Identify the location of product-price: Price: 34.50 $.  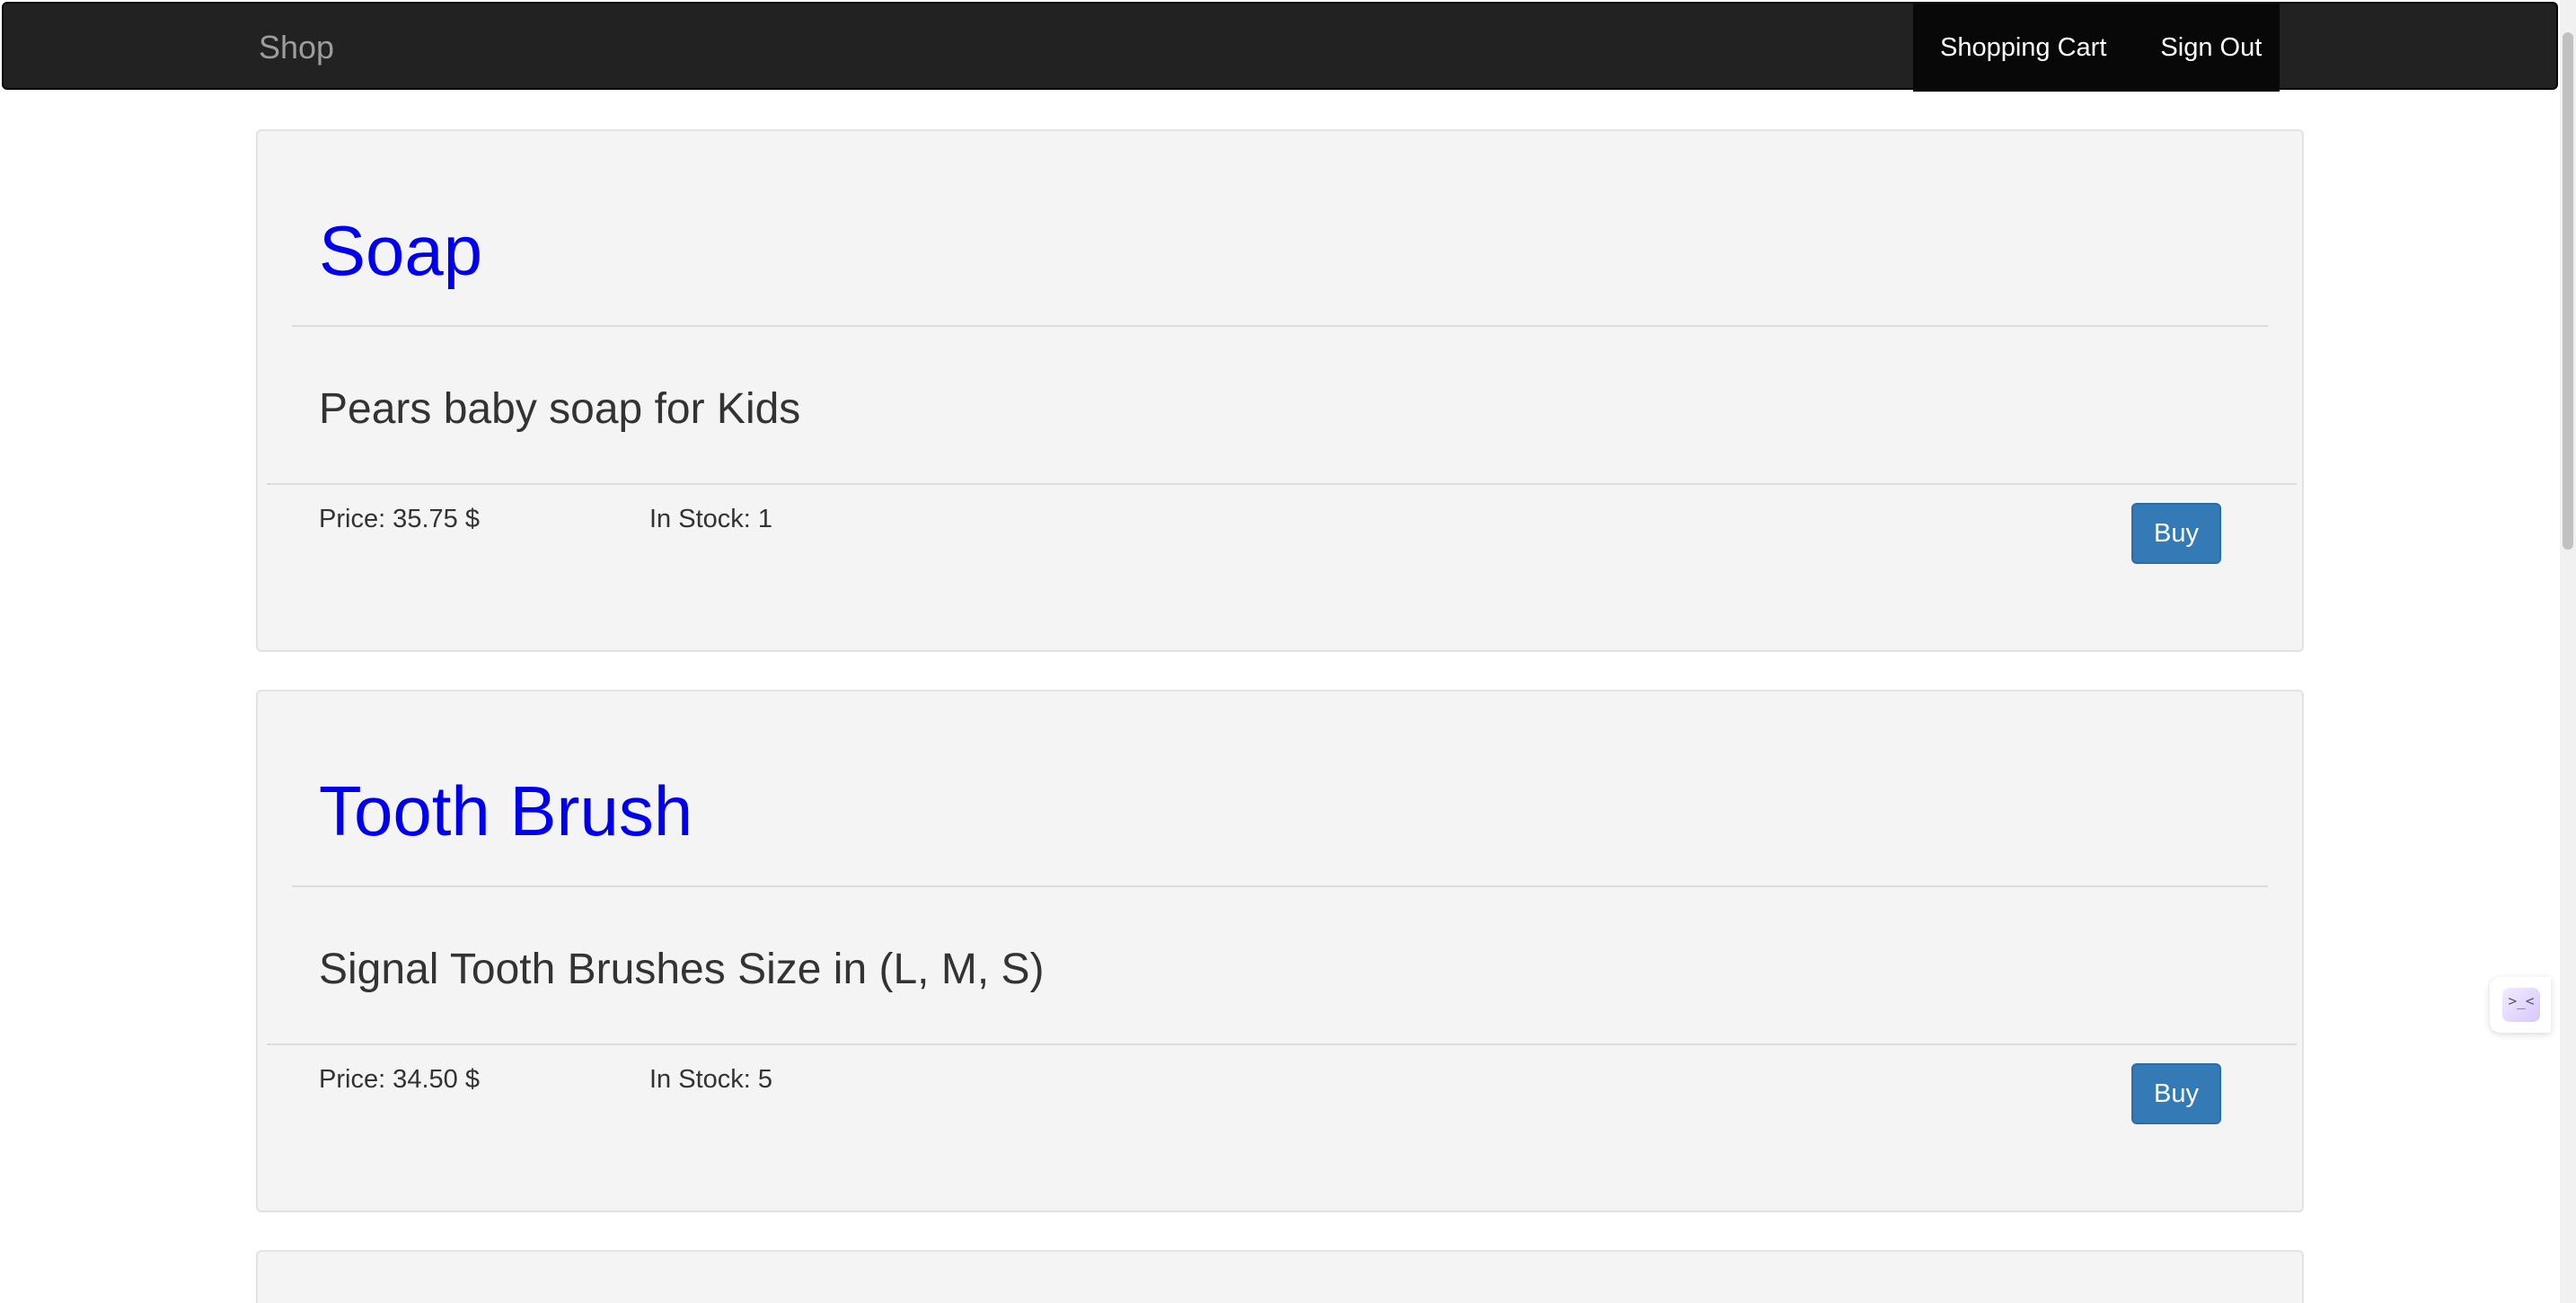
(399, 1079).